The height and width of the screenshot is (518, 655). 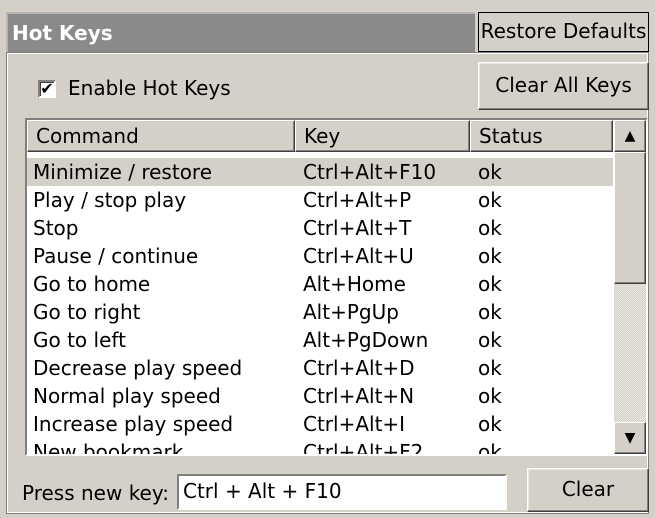 I want to click on key-cell: Ctrl+Alt+I, so click(x=354, y=424).